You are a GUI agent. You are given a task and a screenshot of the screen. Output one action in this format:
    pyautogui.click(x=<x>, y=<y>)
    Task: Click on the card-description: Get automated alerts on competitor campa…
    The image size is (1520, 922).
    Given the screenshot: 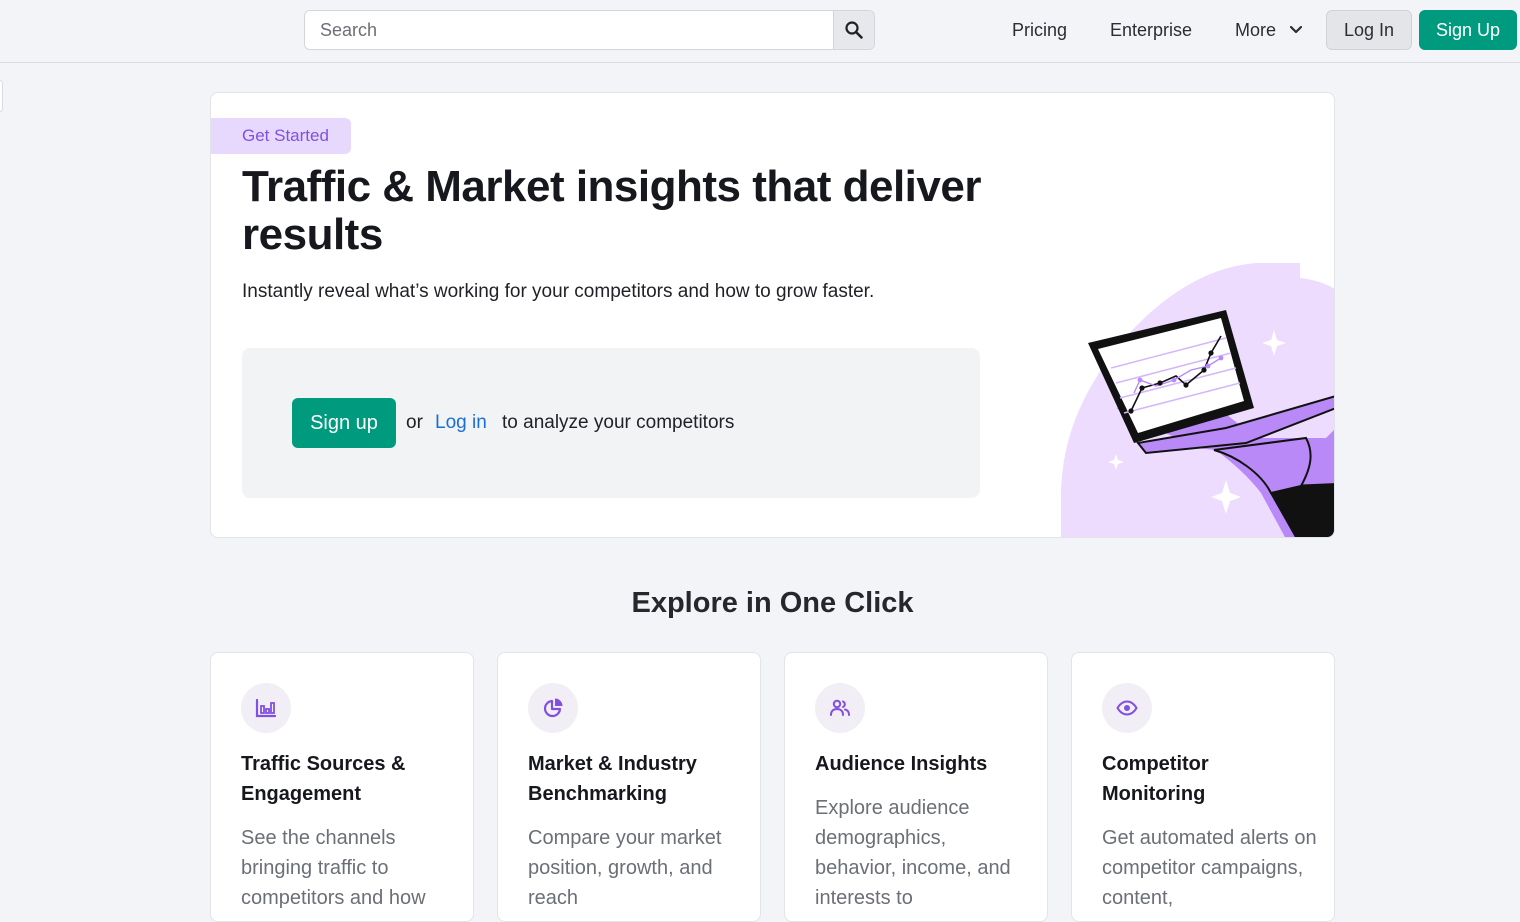 What is the action you would take?
    pyautogui.click(x=1209, y=868)
    